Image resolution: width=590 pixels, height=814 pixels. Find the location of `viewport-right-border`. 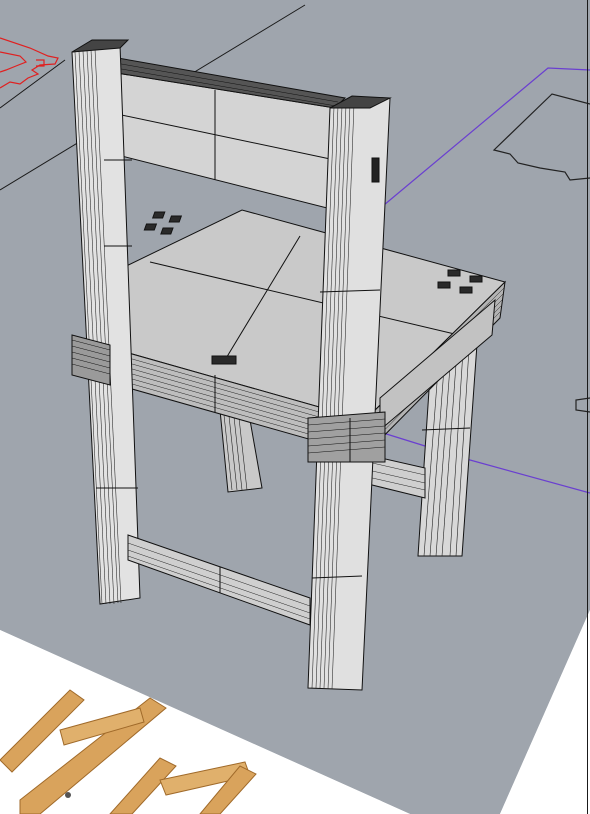

viewport-right-border is located at coordinates (587, 407).